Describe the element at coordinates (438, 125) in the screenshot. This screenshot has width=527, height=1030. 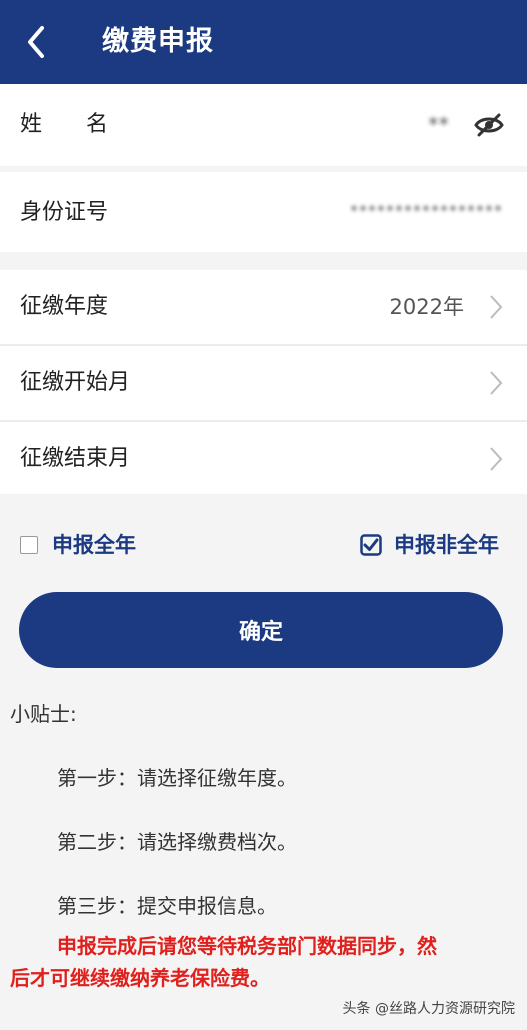
I see `name-value: **` at that location.